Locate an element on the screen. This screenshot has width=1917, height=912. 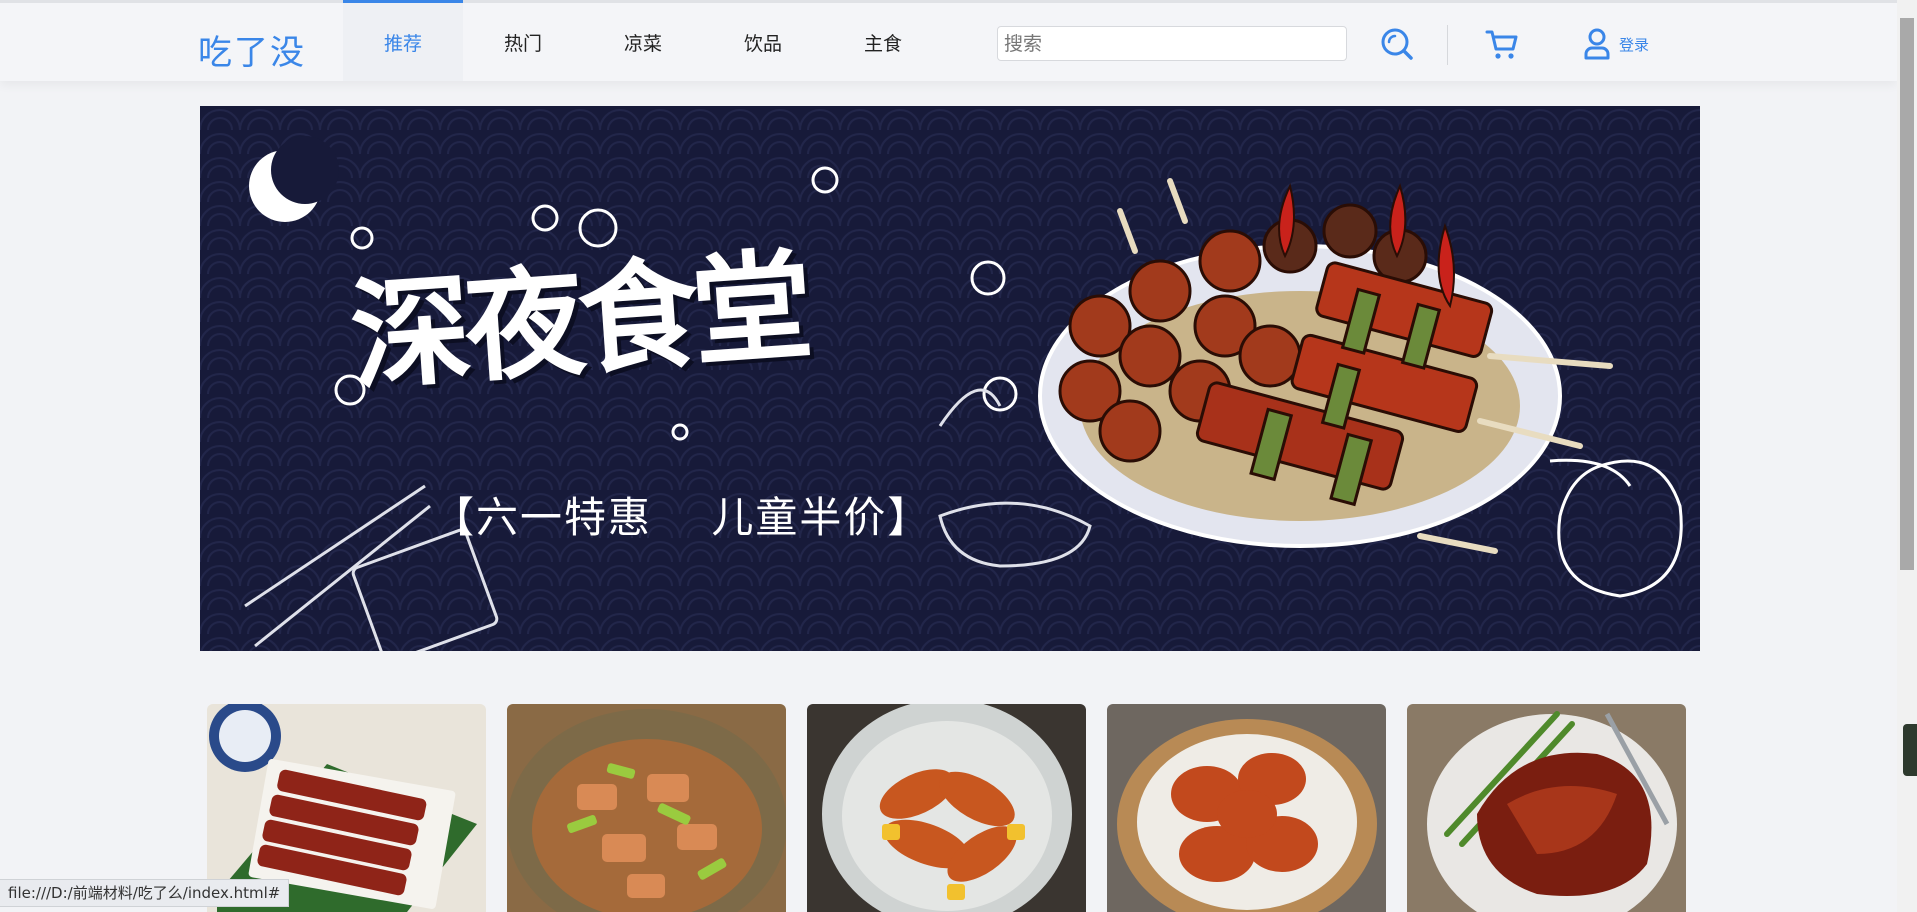
roast-duck-image is located at coordinates (1546, 808).